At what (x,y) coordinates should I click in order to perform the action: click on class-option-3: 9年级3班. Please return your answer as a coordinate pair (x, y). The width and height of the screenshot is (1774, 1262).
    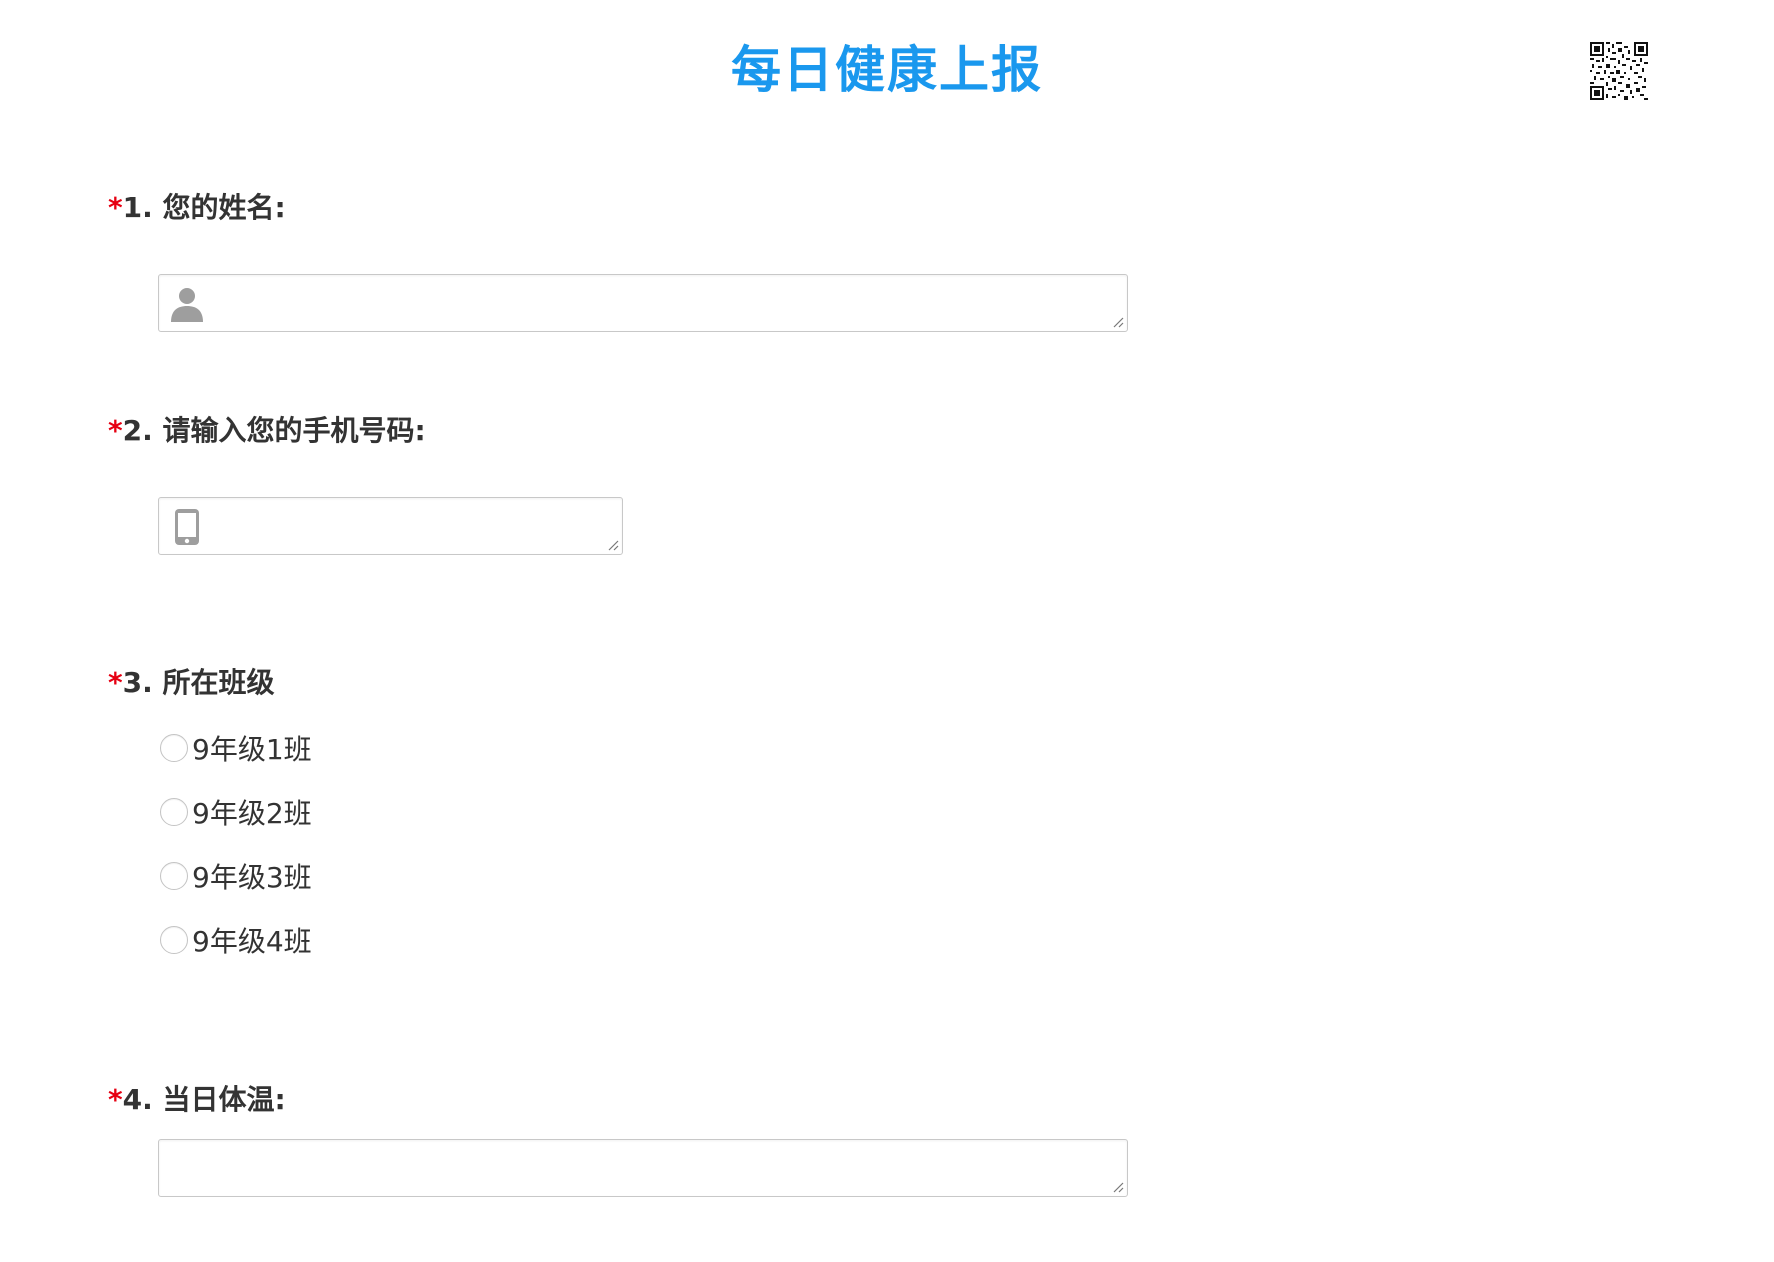
    Looking at the image, I should click on (236, 876).